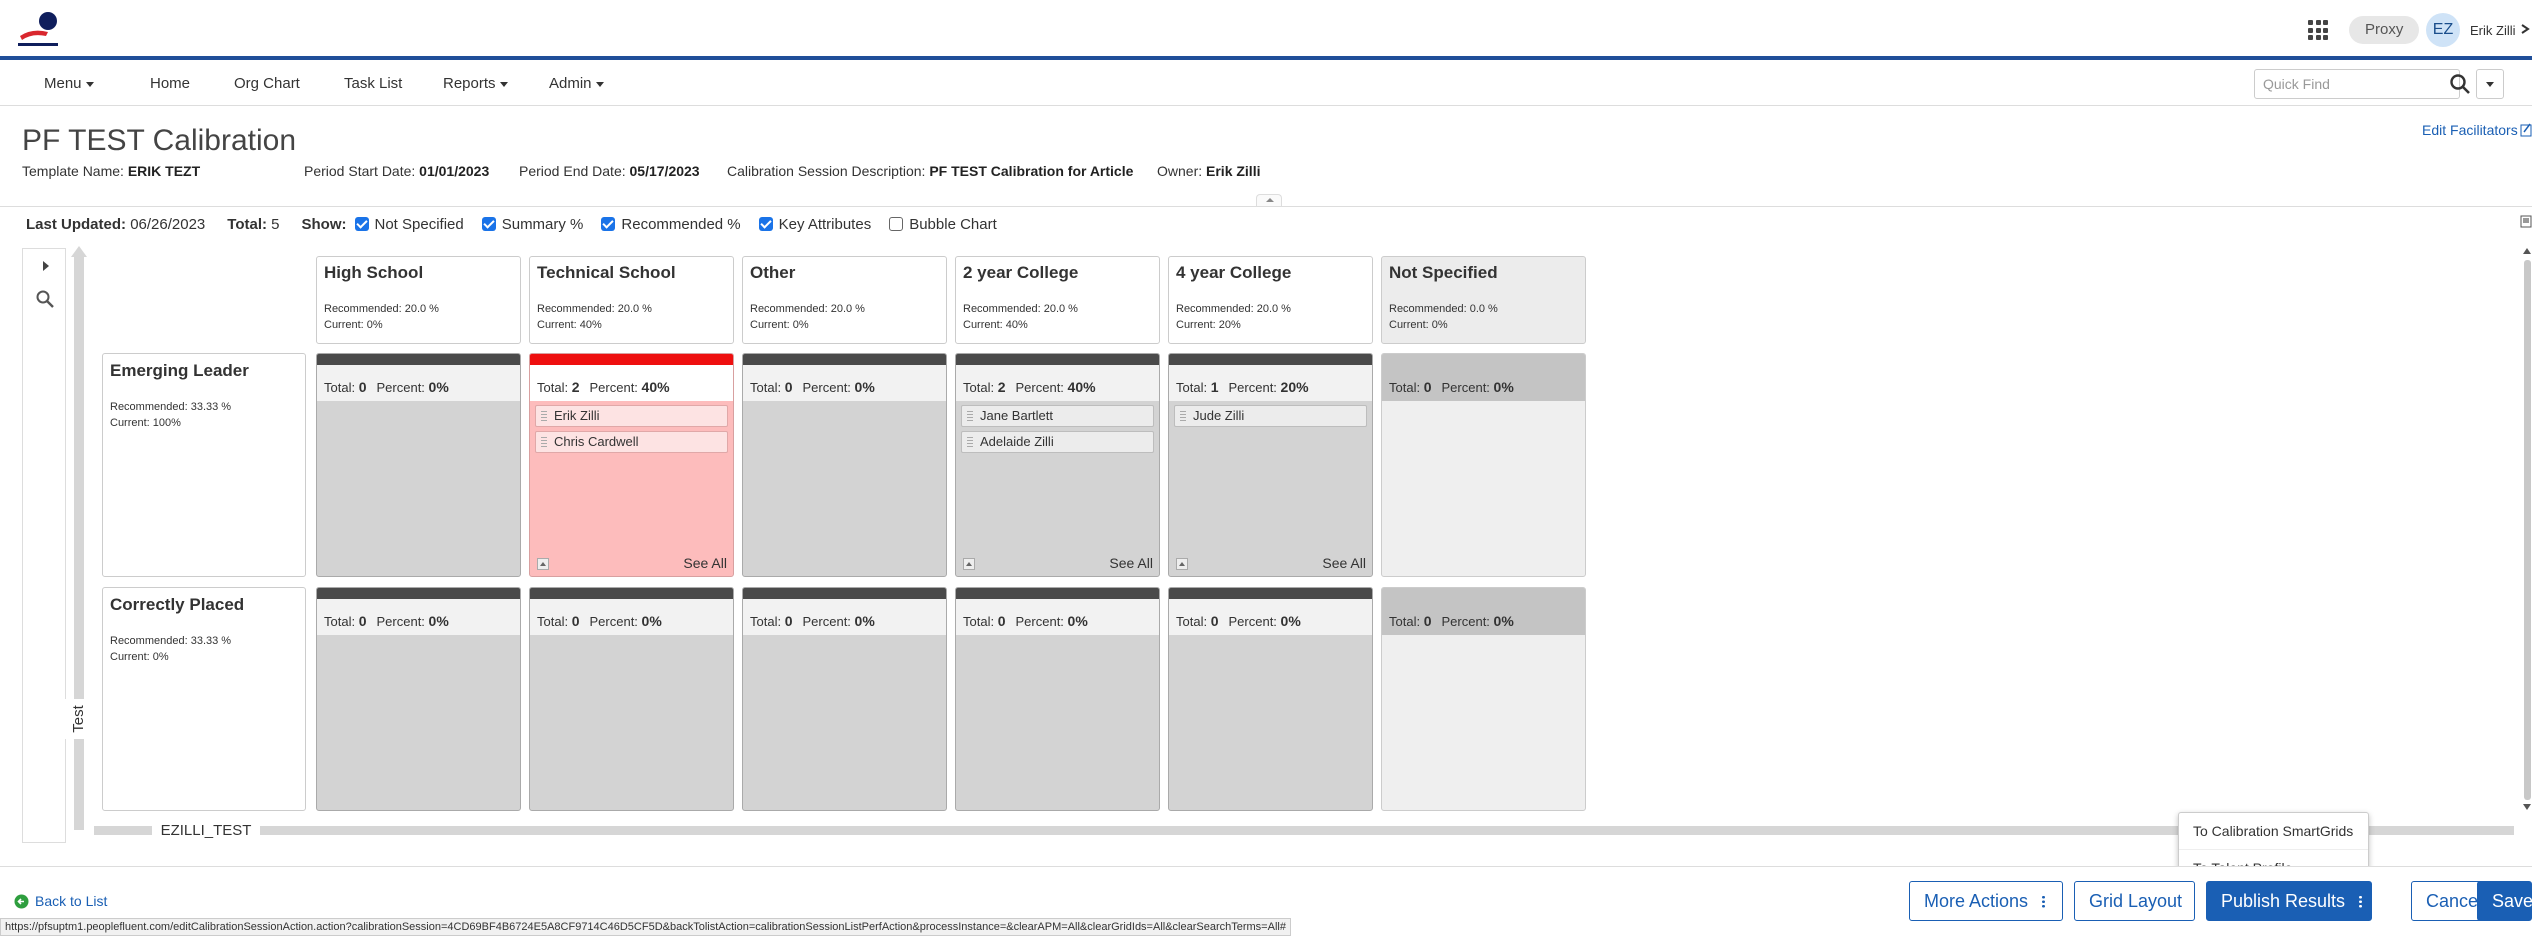 The height and width of the screenshot is (936, 2532). I want to click on grid-cell-correctly-placed-4-year-college: Total: 0 Percent: 0%, so click(1270, 699).